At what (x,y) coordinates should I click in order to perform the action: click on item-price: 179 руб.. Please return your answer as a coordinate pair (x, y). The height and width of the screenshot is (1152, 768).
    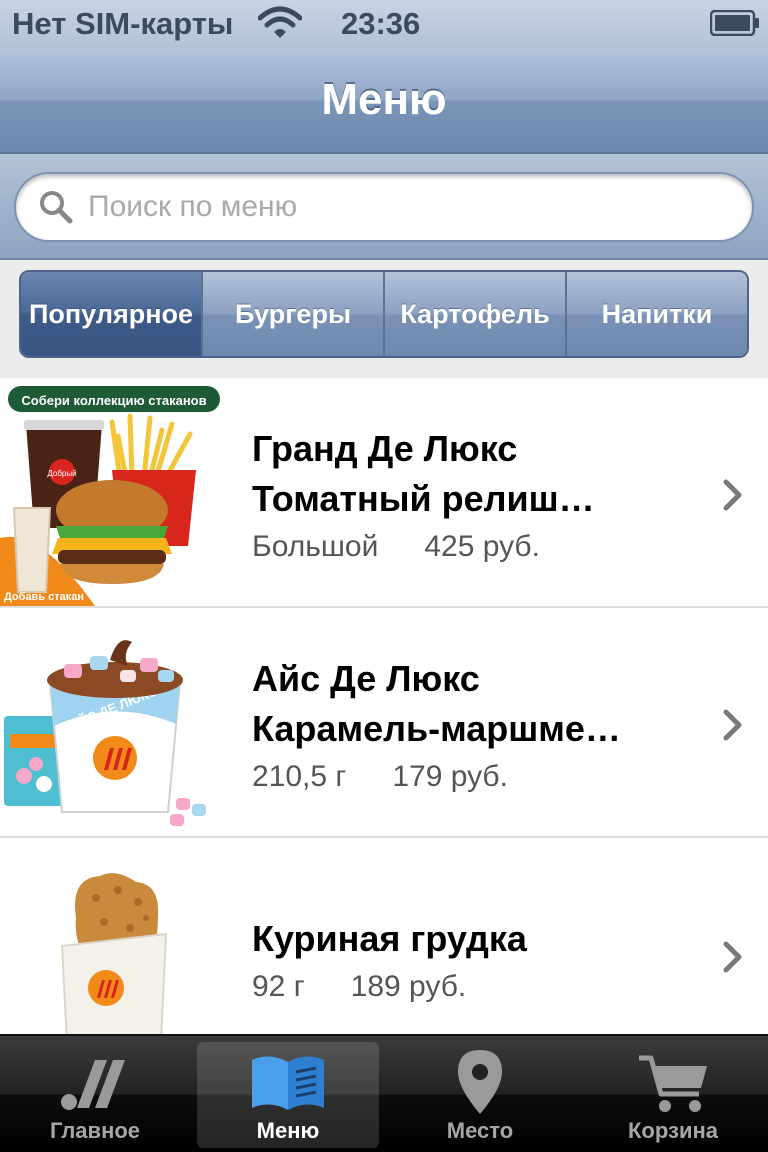
    Looking at the image, I should click on (450, 776).